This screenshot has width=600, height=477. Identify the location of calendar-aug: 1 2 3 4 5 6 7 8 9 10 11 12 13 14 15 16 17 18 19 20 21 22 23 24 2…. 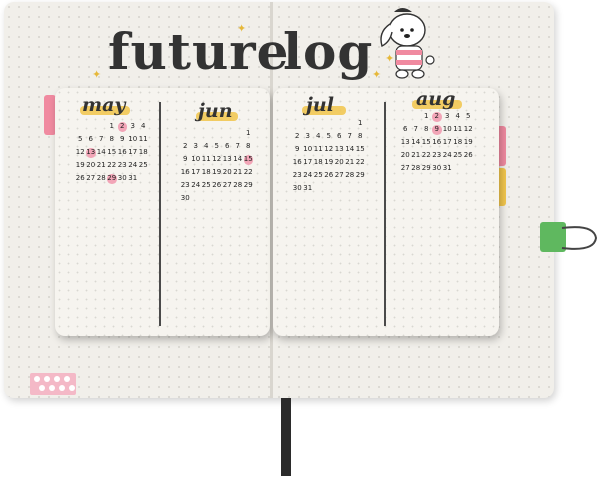
(437, 142).